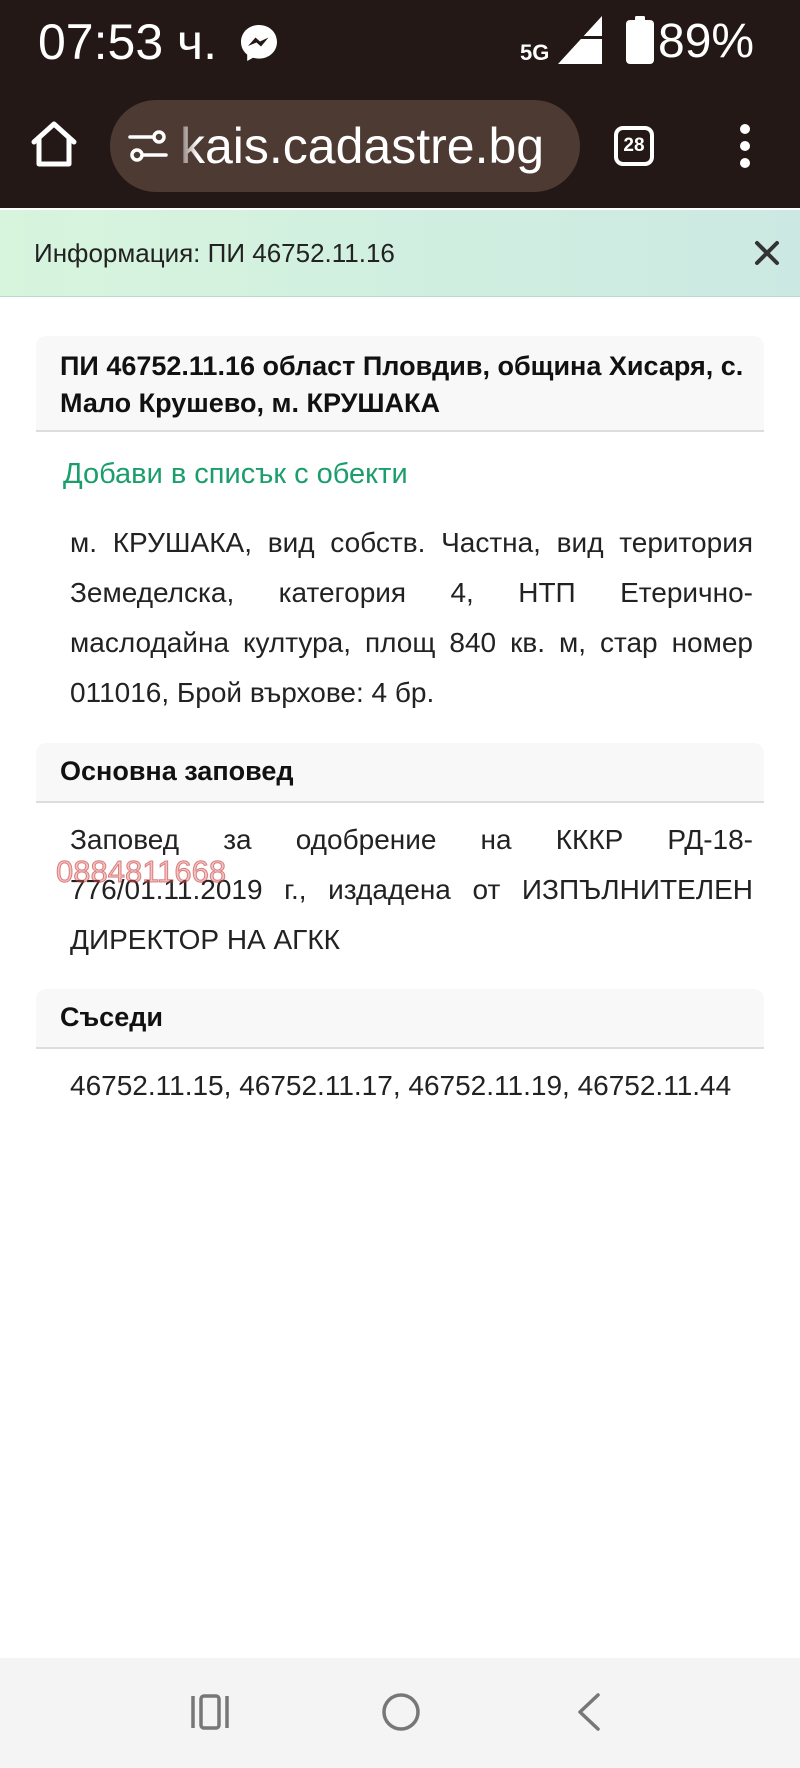  Describe the element at coordinates (767, 253) in the screenshot. I see `close-icon` at that location.